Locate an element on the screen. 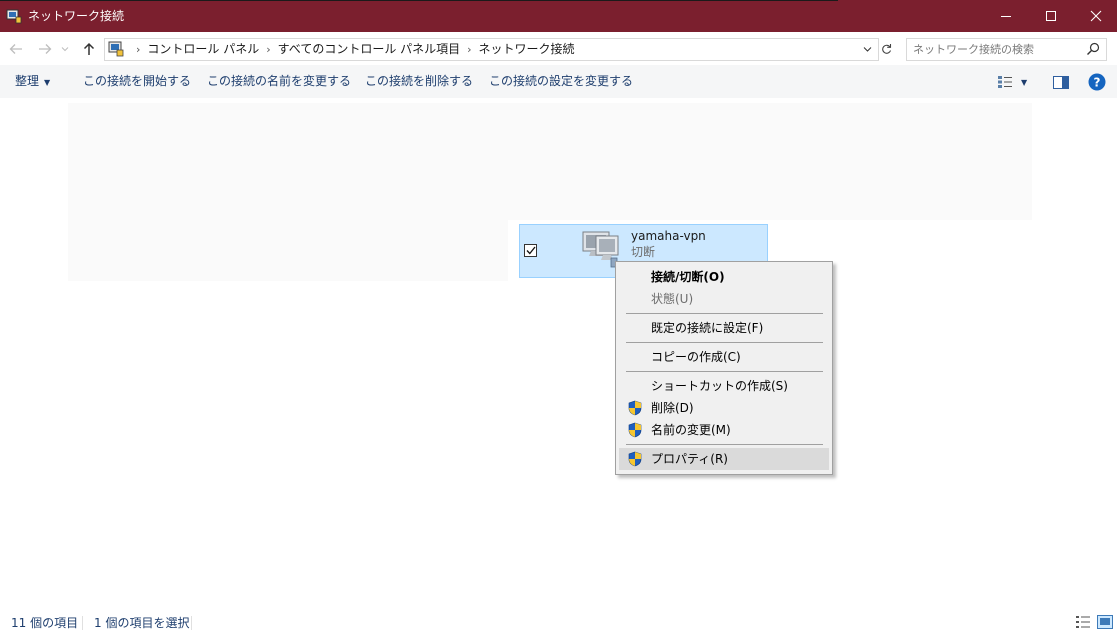 The height and width of the screenshot is (635, 1117). menu-item-label: 名前の変更(M) is located at coordinates (691, 430).